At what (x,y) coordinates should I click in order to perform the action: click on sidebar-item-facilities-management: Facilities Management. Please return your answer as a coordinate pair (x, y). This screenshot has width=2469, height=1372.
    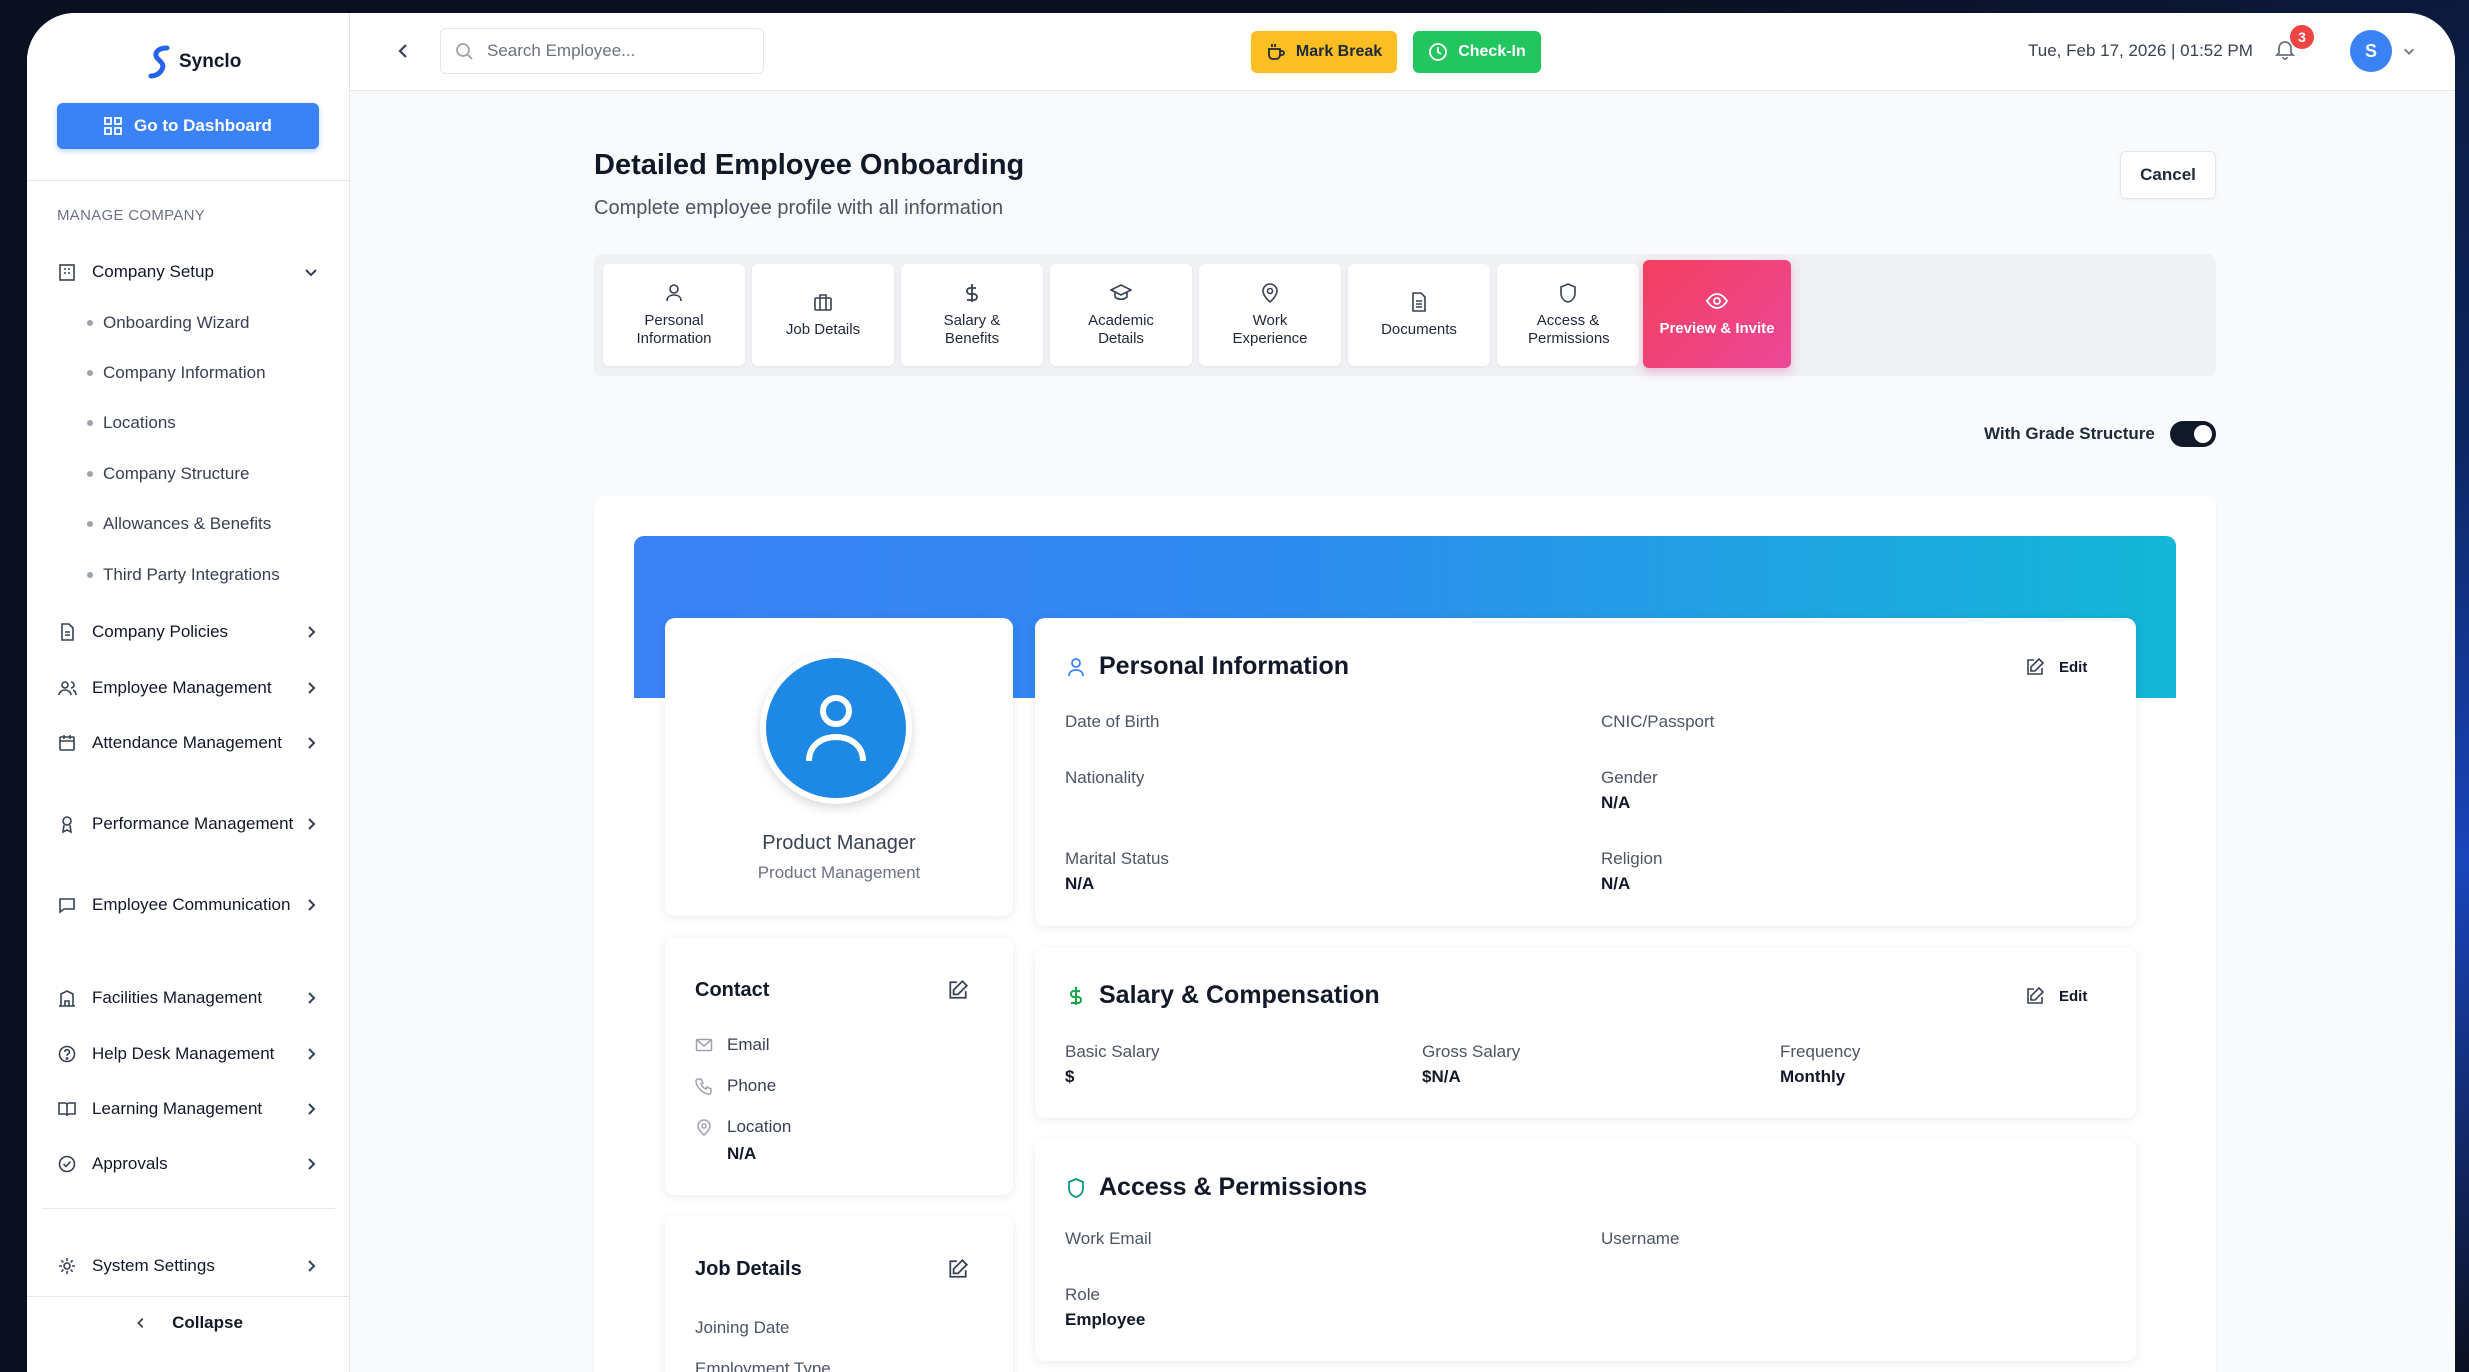
    Looking at the image, I should click on (188, 997).